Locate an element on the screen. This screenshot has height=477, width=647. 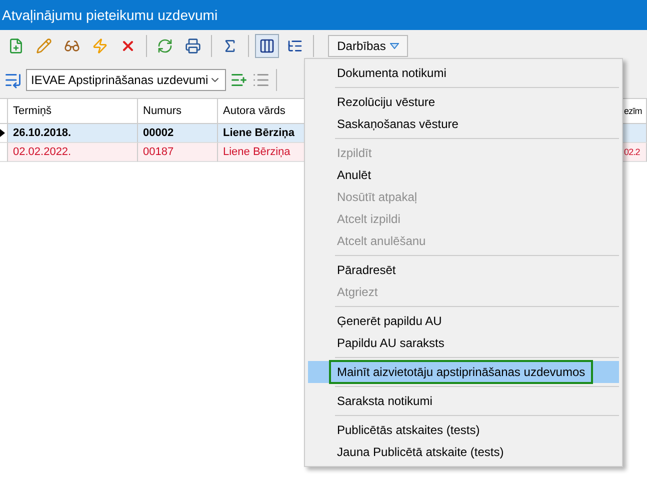
lightning-icon is located at coordinates (100, 46).